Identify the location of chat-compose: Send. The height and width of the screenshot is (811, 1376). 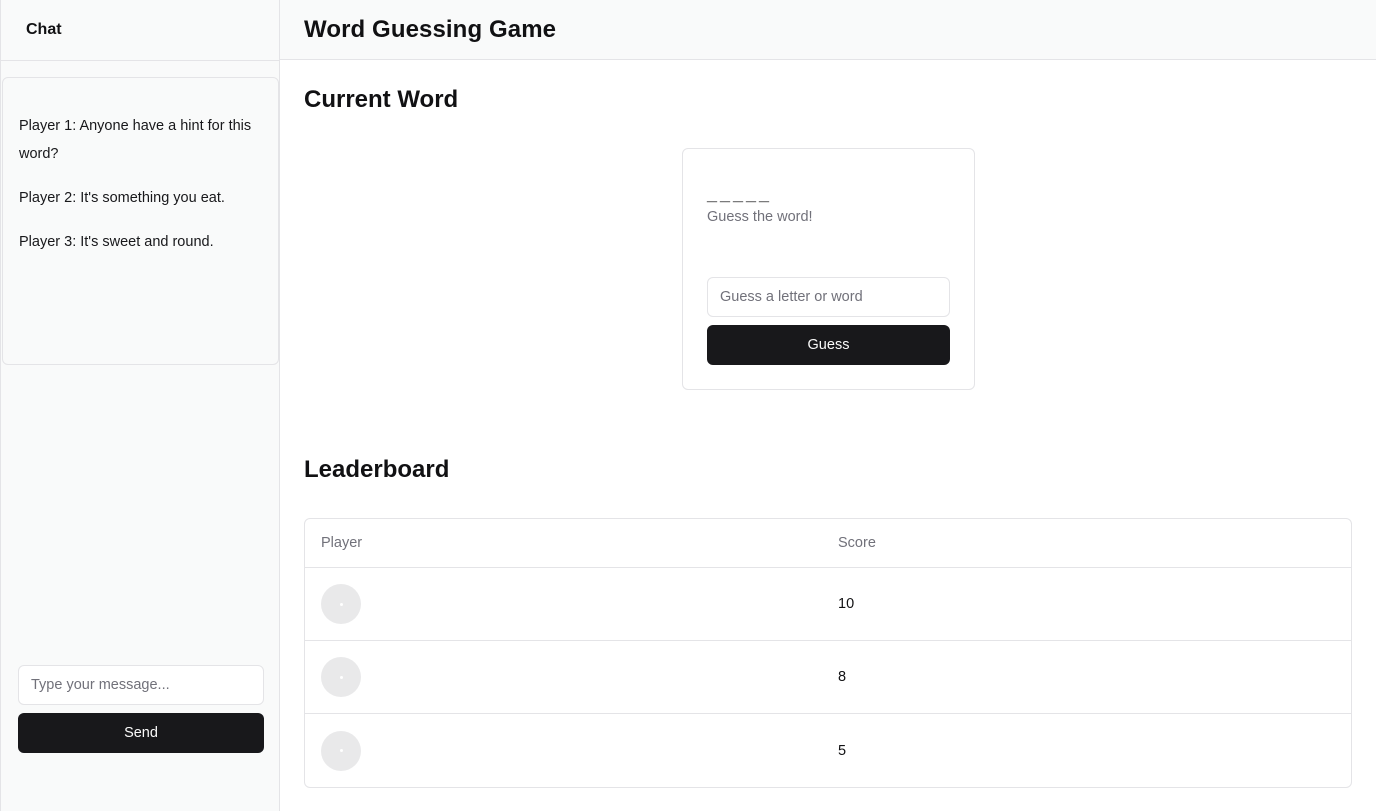
(141, 709).